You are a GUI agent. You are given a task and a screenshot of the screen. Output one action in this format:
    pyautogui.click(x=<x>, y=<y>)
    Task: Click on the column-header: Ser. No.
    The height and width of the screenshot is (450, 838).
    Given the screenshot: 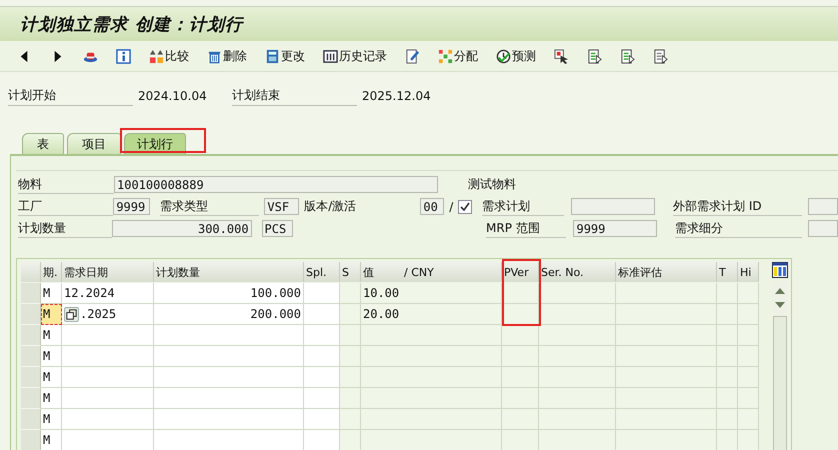 What is the action you would take?
    pyautogui.click(x=577, y=272)
    